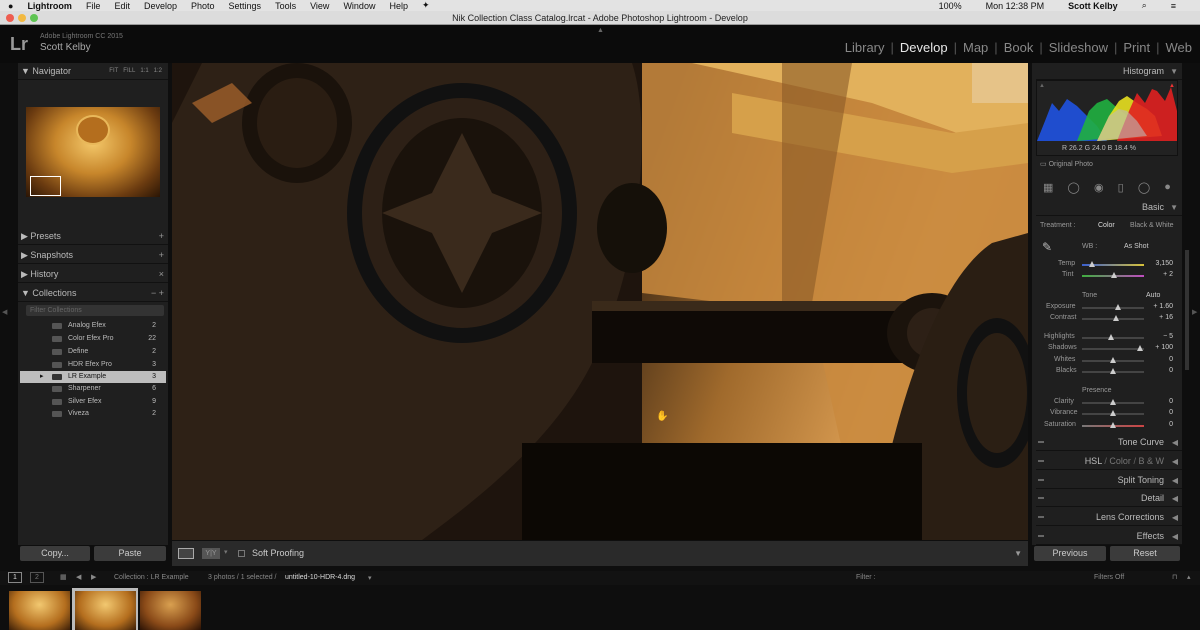 Image resolution: width=1200 pixels, height=630 pixels. Describe the element at coordinates (105, 610) in the screenshot. I see `filmstrip-thumbnail-selected` at that location.